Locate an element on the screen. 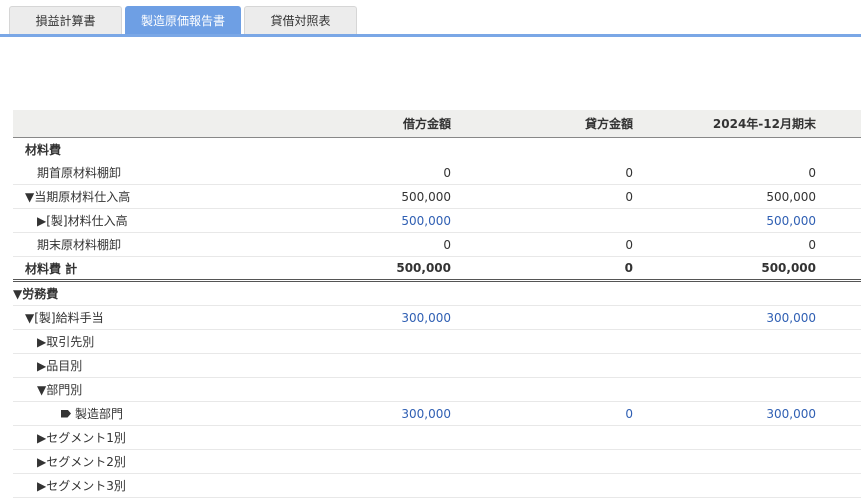 This screenshot has height=498, width=861. table-row: ▼労務費 is located at coordinates (437, 293).